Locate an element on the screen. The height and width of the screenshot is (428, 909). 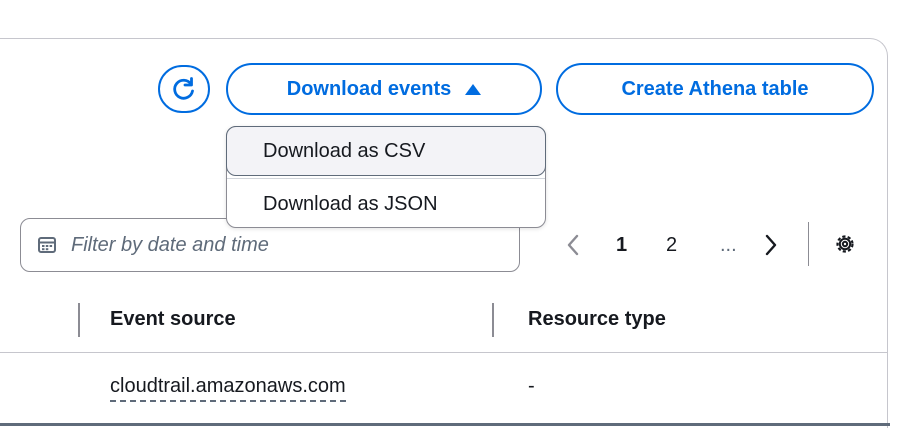
column-header-resource-type: Resource type is located at coordinates (597, 319).